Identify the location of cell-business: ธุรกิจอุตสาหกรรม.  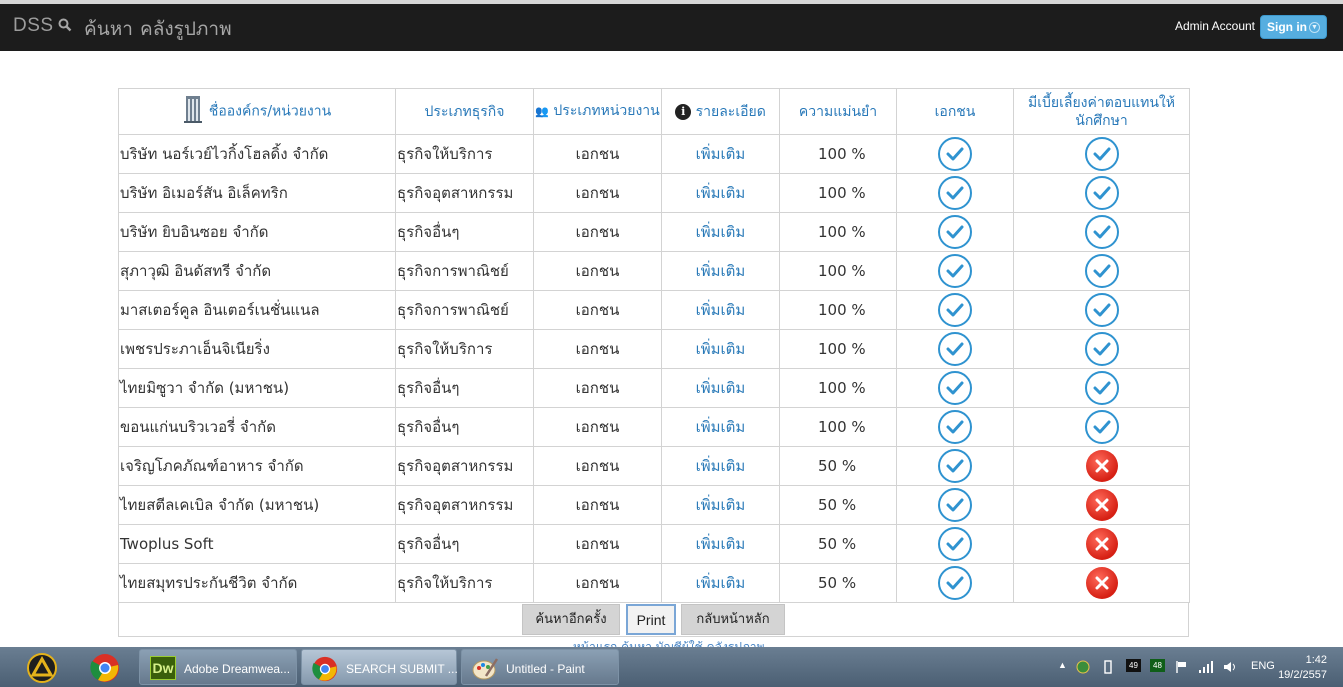
(464, 505).